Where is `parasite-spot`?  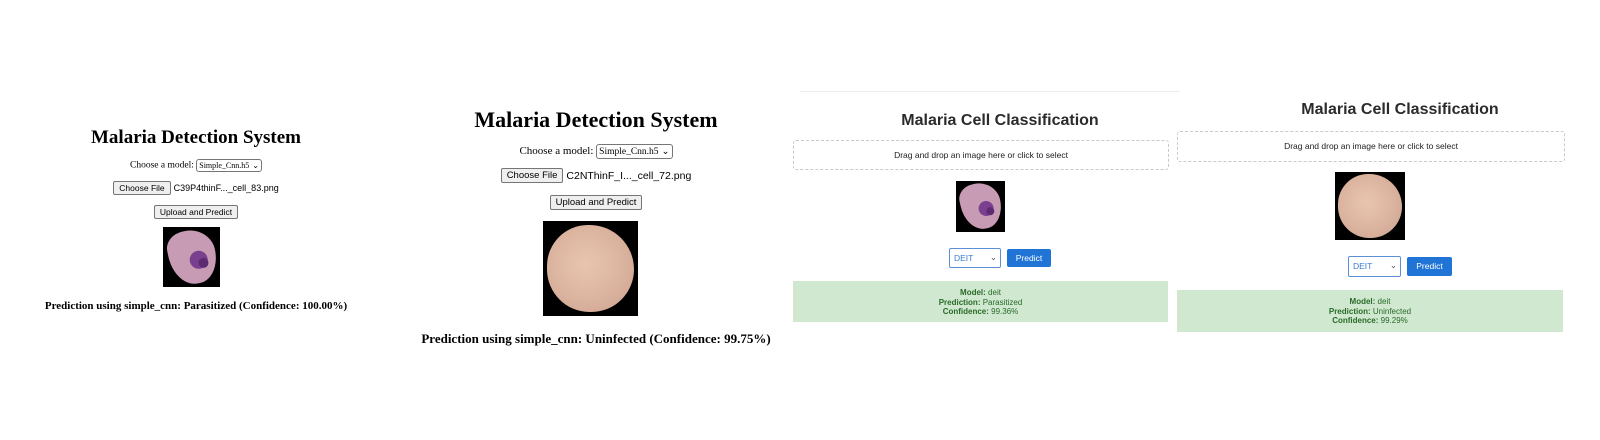 parasite-spot is located at coordinates (990, 211).